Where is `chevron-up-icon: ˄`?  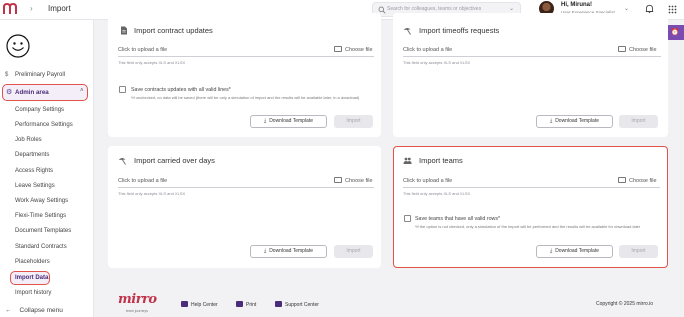
chevron-up-icon: ˄ is located at coordinates (82, 91).